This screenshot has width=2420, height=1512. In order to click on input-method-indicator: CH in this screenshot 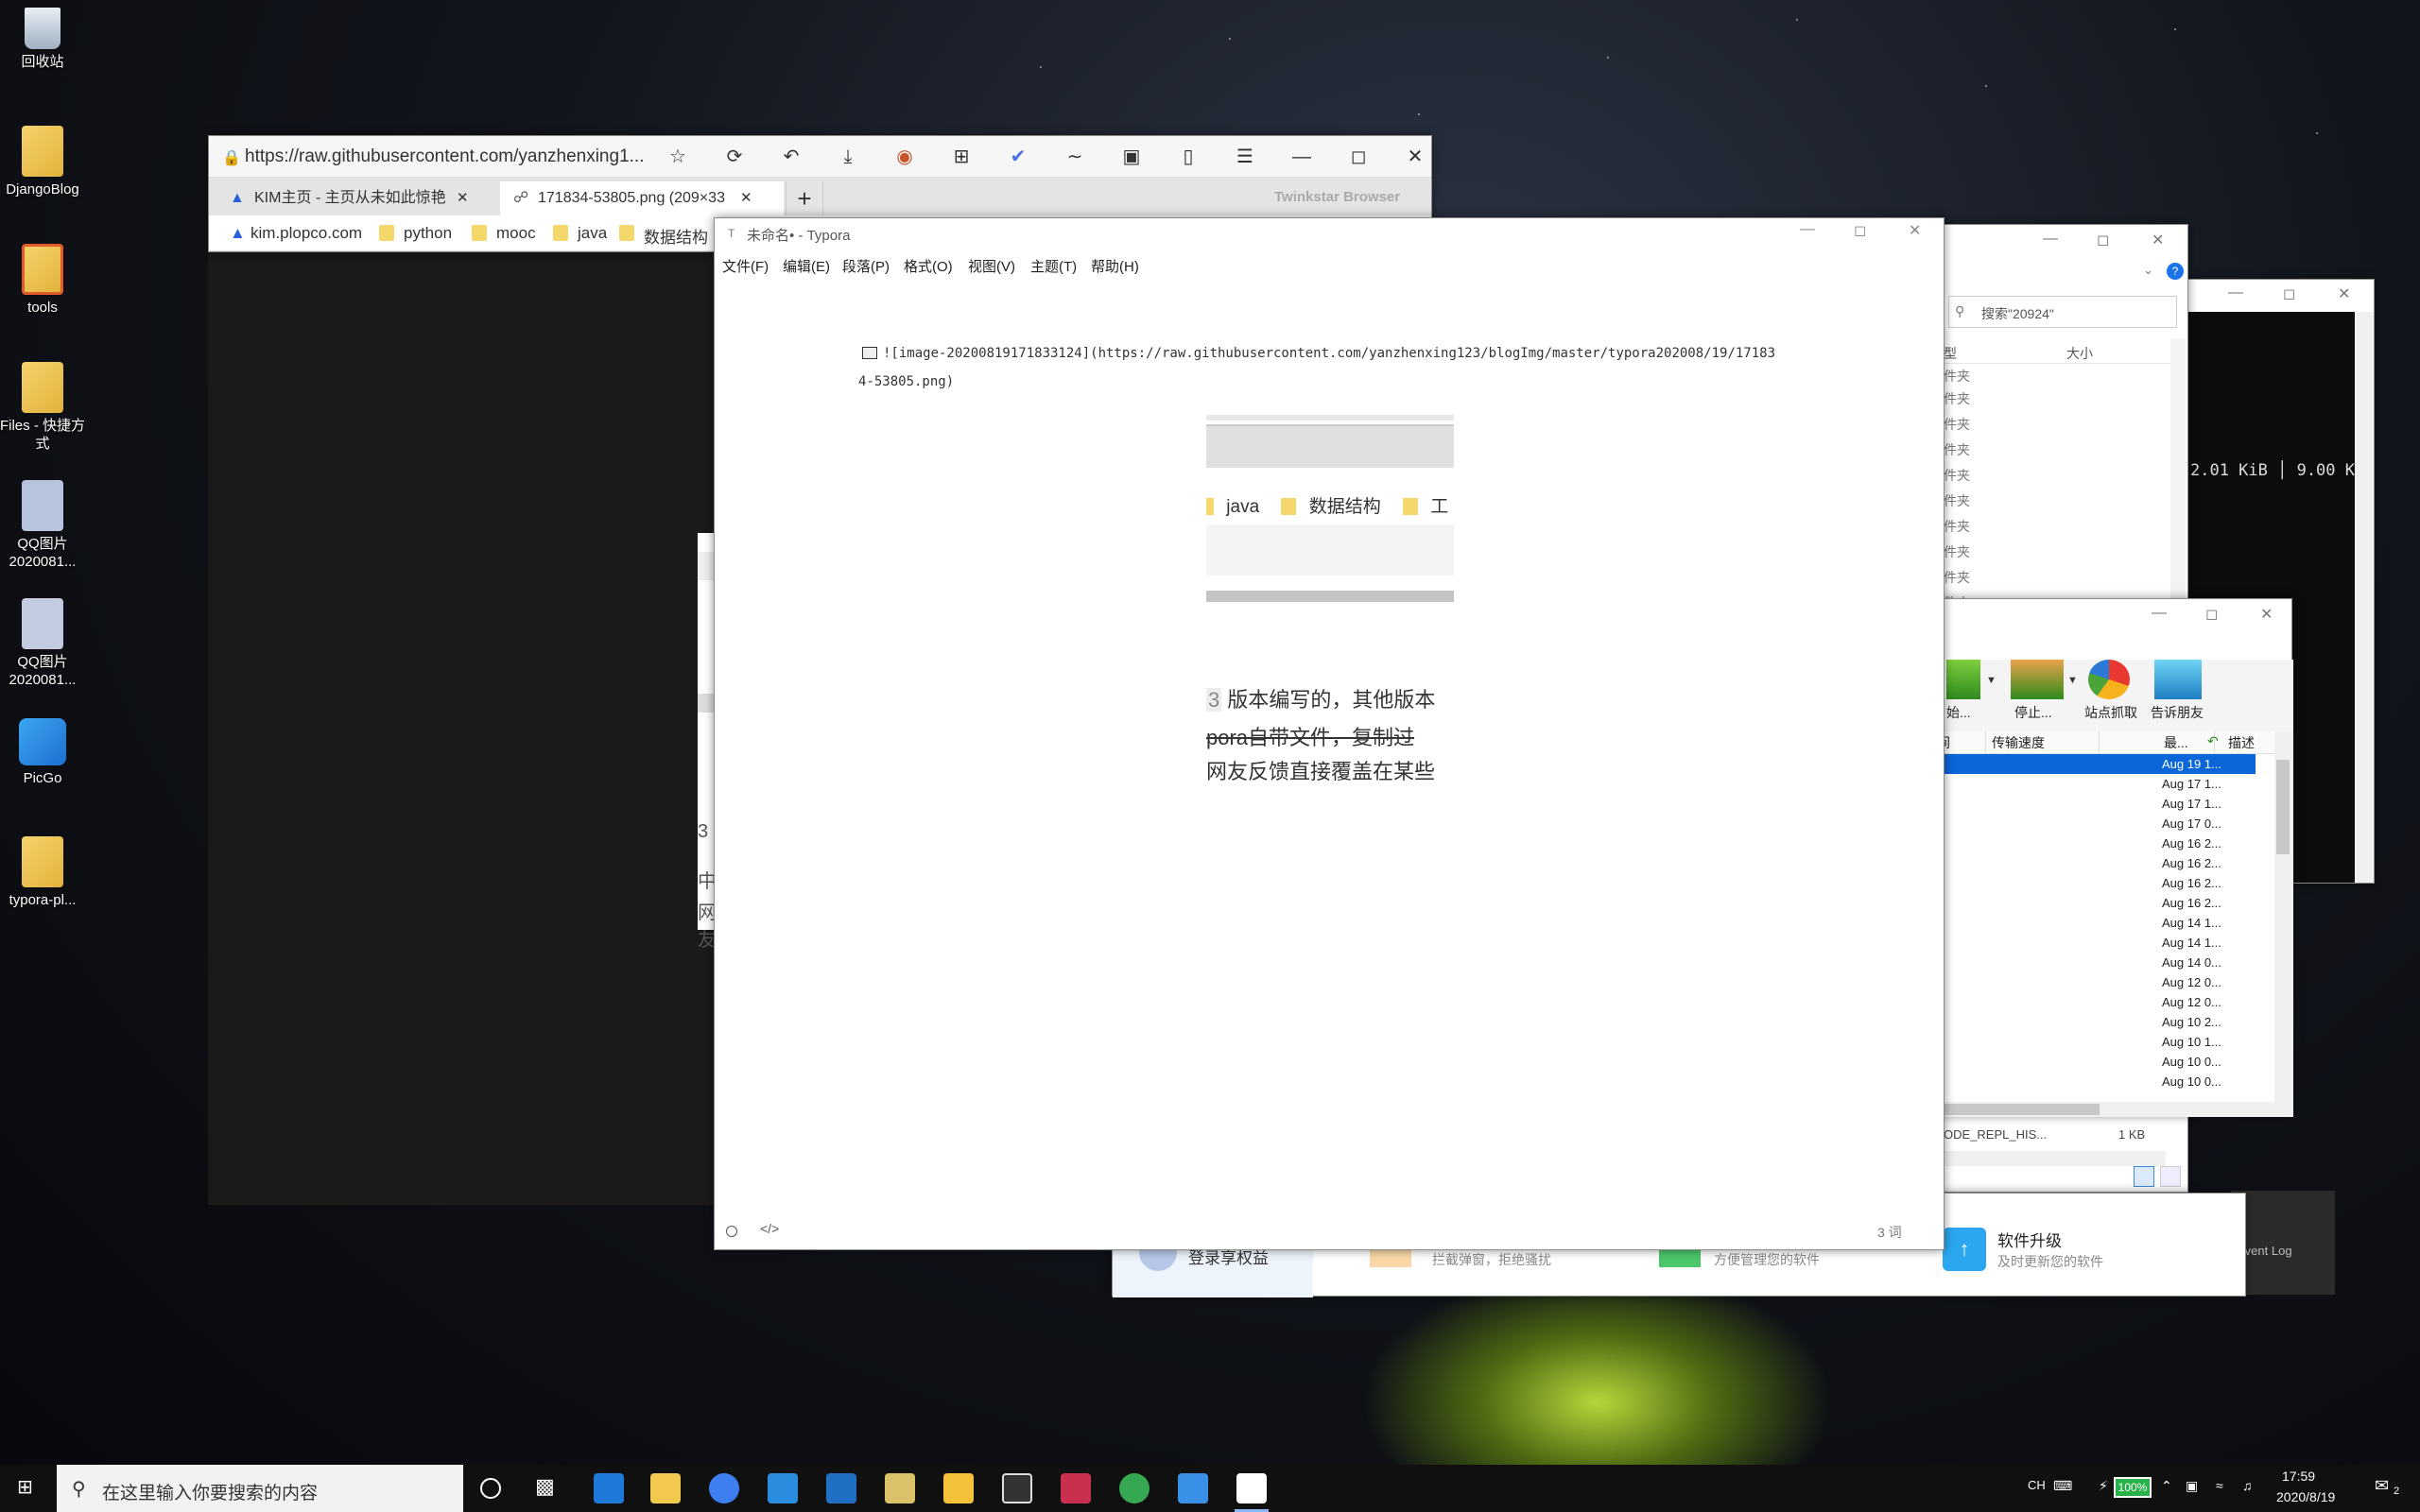, I will do `click(2037, 1485)`.